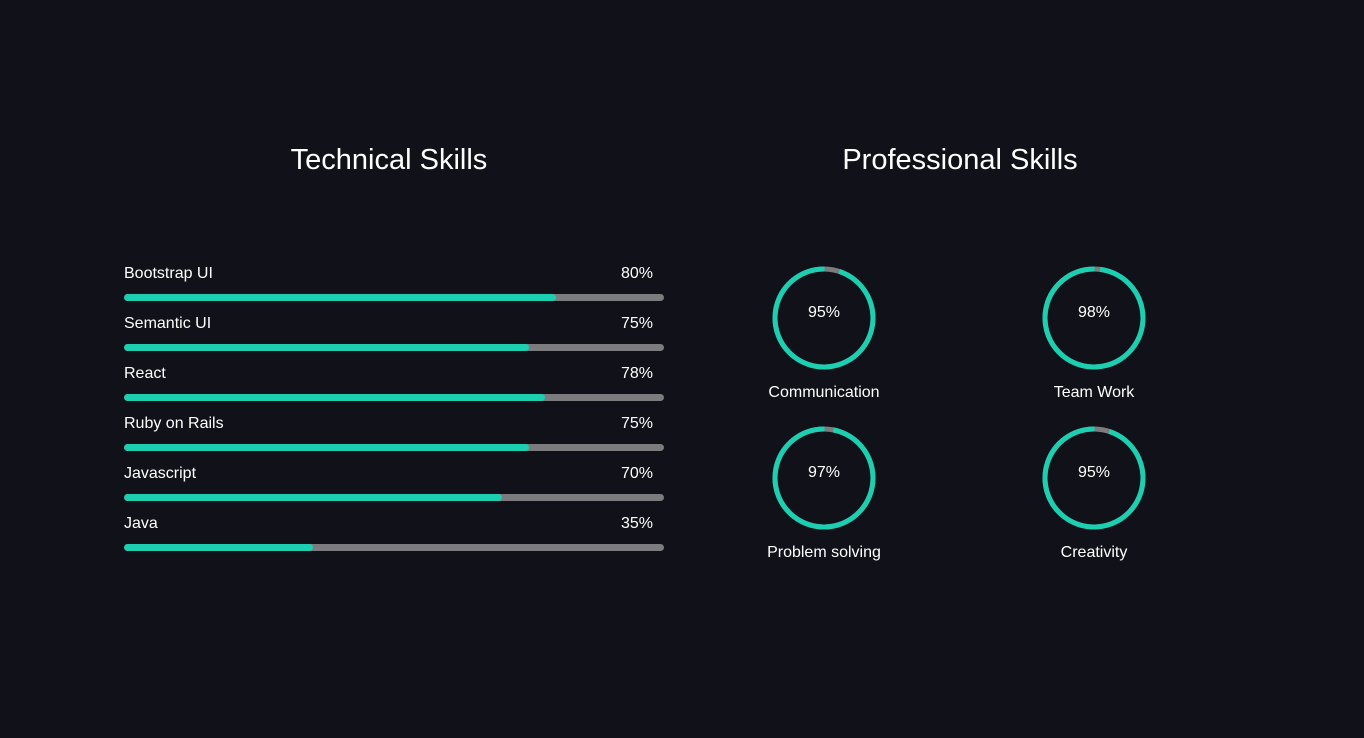  Describe the element at coordinates (636, 273) in the screenshot. I see `skill-percent: 80%` at that location.